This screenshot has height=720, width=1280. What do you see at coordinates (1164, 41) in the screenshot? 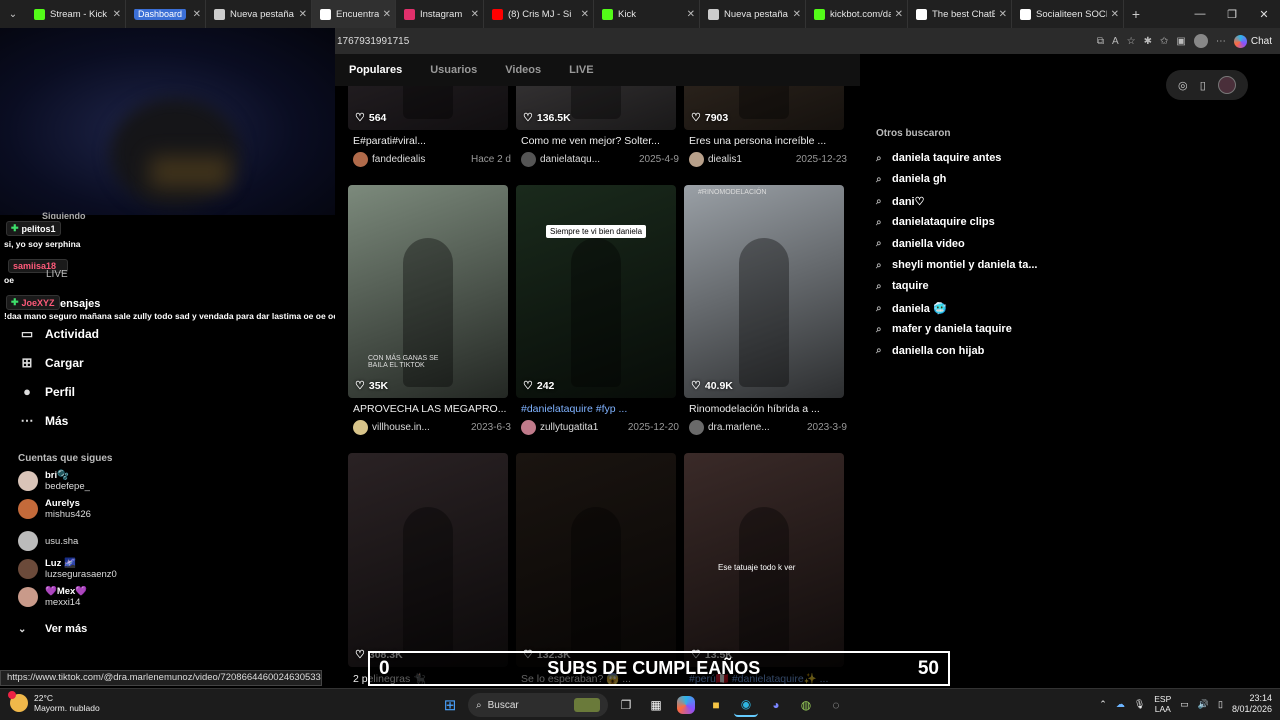
I see `favorites-icon: ✩` at bounding box center [1164, 41].